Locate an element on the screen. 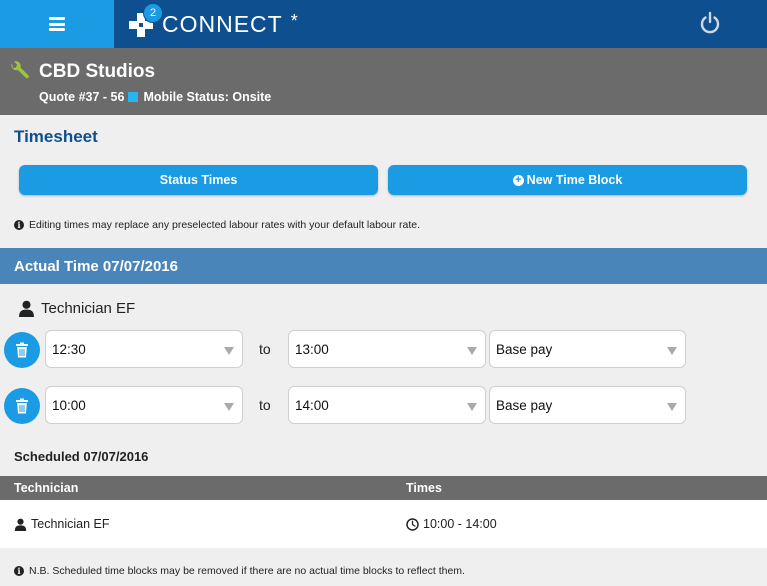 This screenshot has width=767, height=586. logo-mark: 2 is located at coordinates (145, 20).